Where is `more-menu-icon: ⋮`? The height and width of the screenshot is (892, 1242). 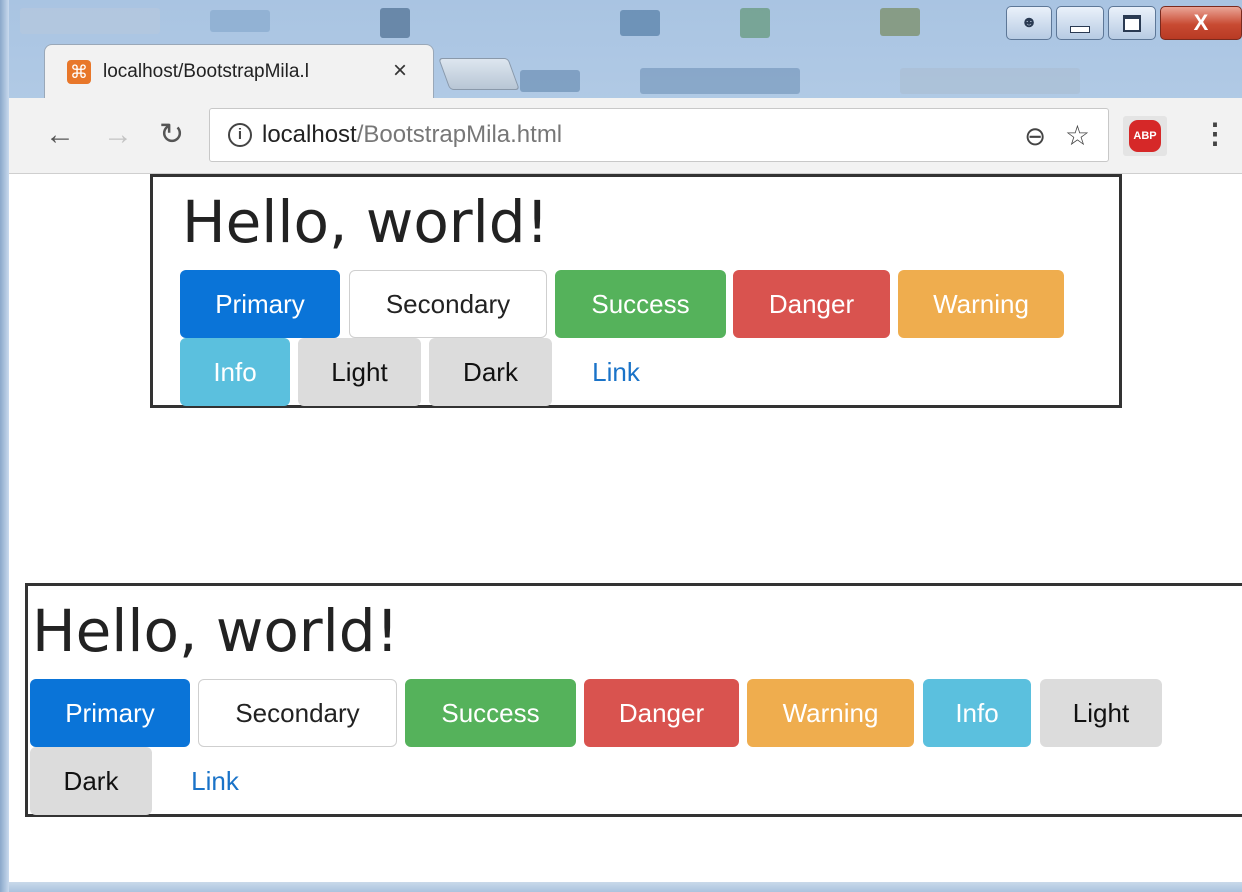 more-menu-icon: ⋮ is located at coordinates (1215, 134).